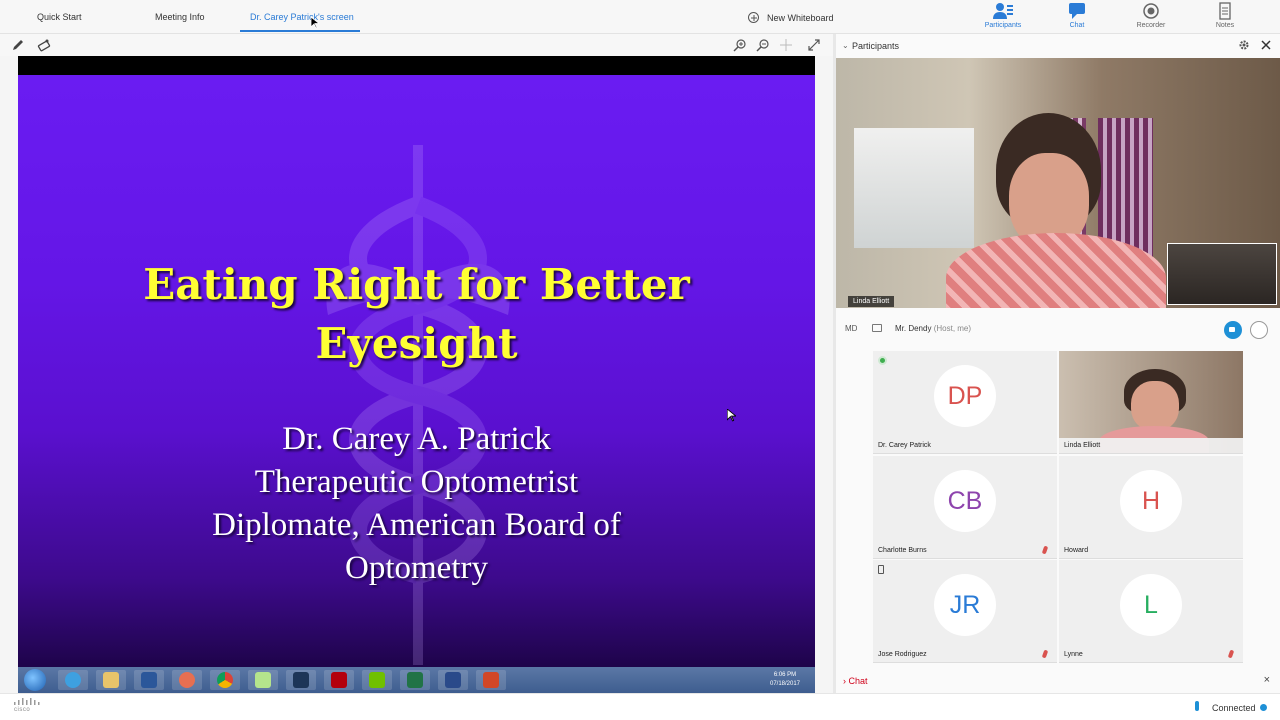 The height and width of the screenshot is (720, 1280). I want to click on participant-tile-cb: CB Charlotte Burns, so click(965, 507).